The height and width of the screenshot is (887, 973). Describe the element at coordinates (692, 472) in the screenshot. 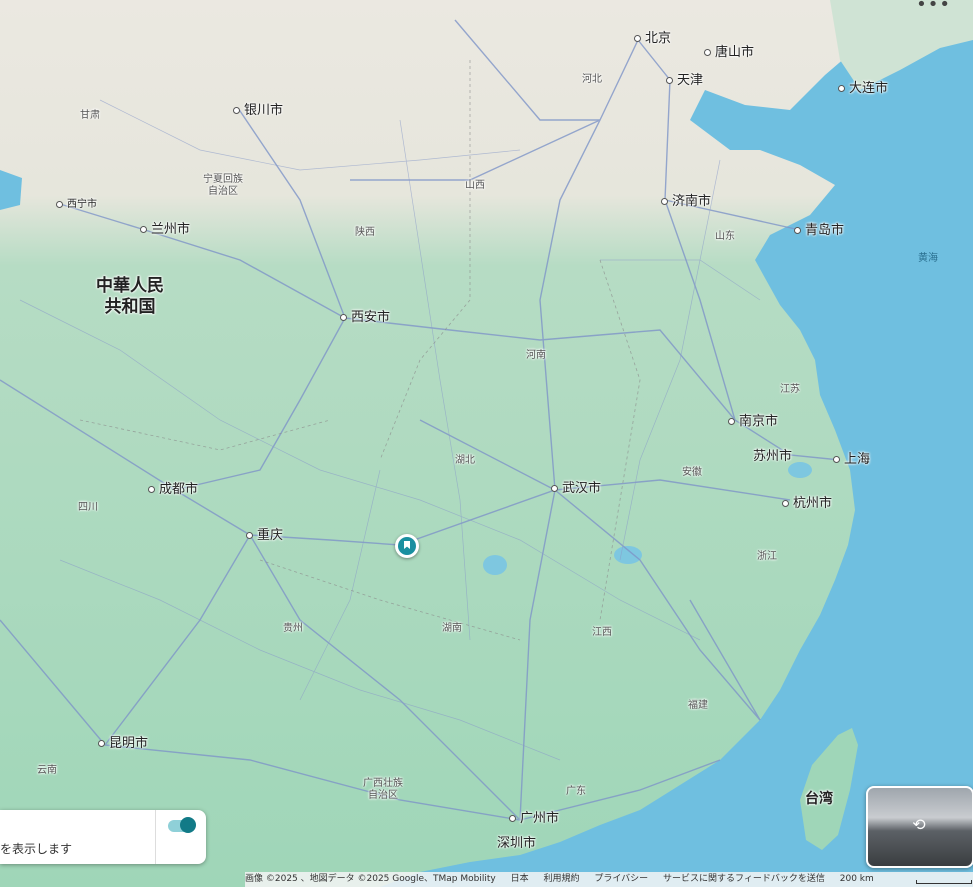

I see `region-label-anhui: 安徽` at that location.